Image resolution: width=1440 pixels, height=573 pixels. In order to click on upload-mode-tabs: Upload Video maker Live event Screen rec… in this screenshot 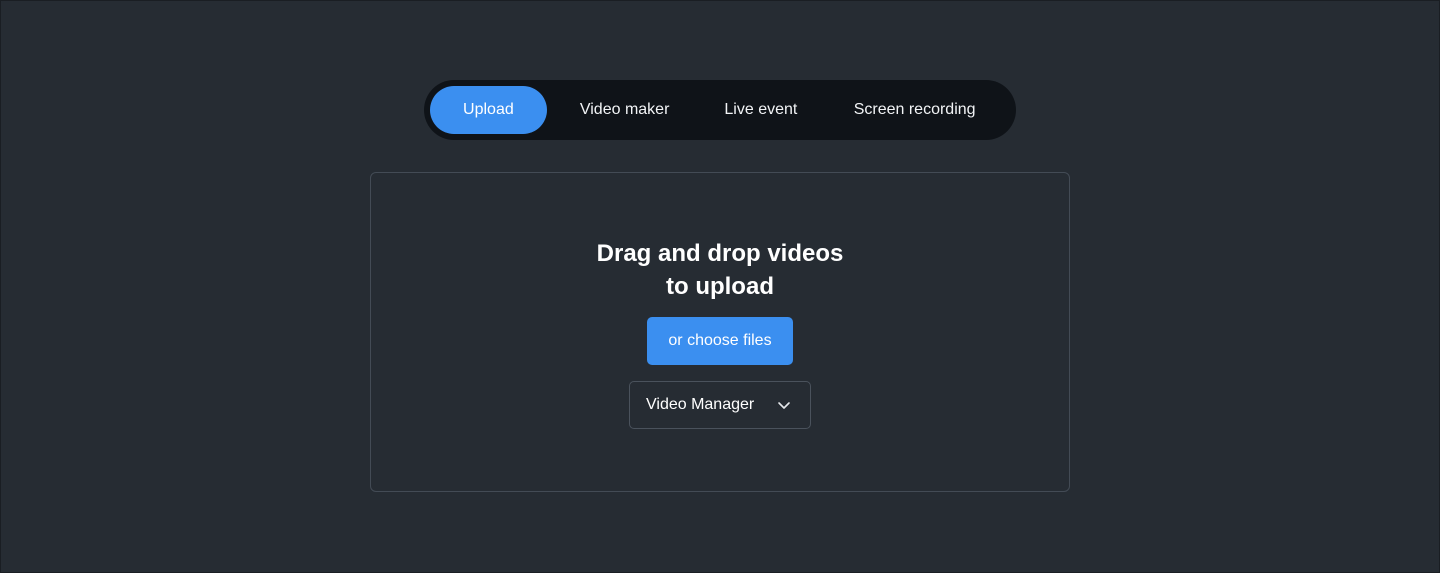, I will do `click(720, 110)`.